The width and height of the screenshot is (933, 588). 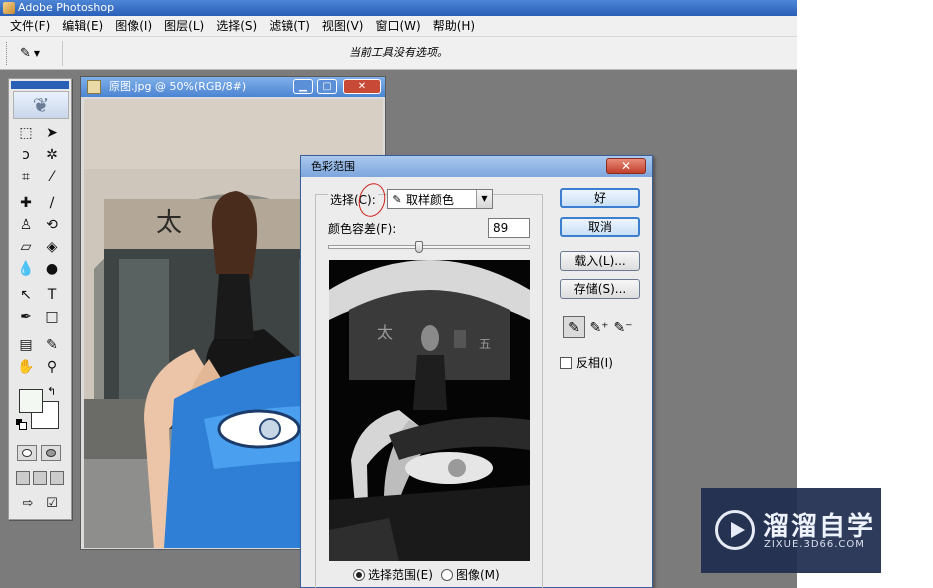 I want to click on radio-image: 图像(M), so click(x=470, y=574).